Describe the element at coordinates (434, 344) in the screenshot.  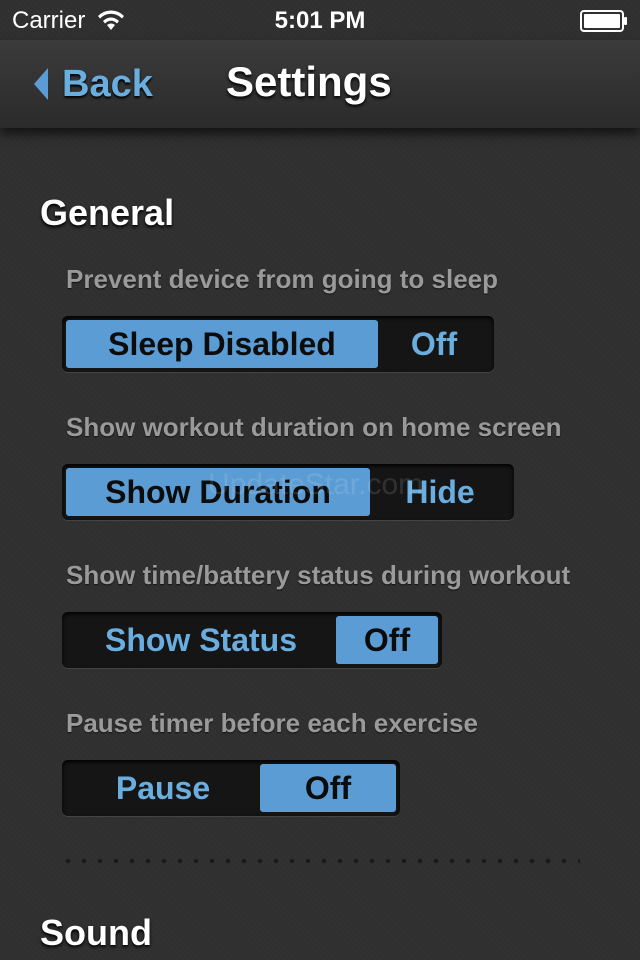
I see `sleep-off-segment: Off` at that location.